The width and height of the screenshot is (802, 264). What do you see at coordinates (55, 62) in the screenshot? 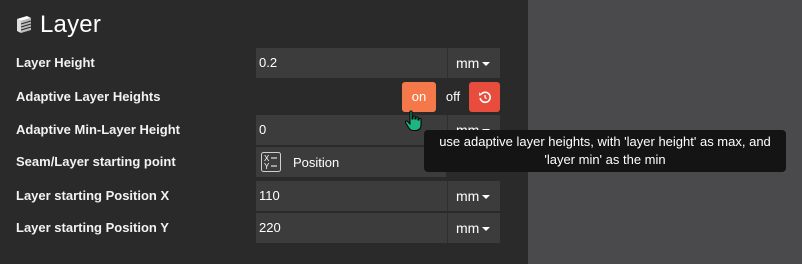
I see `setting-label: Layer Height` at bounding box center [55, 62].